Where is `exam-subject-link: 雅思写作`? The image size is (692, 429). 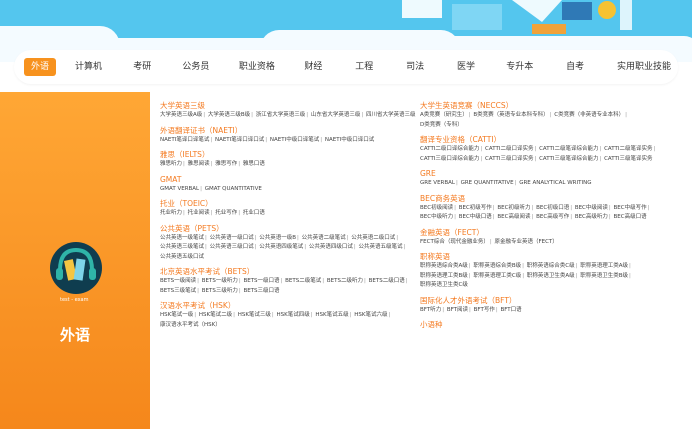 exam-subject-link: 雅思写作 is located at coordinates (226, 164).